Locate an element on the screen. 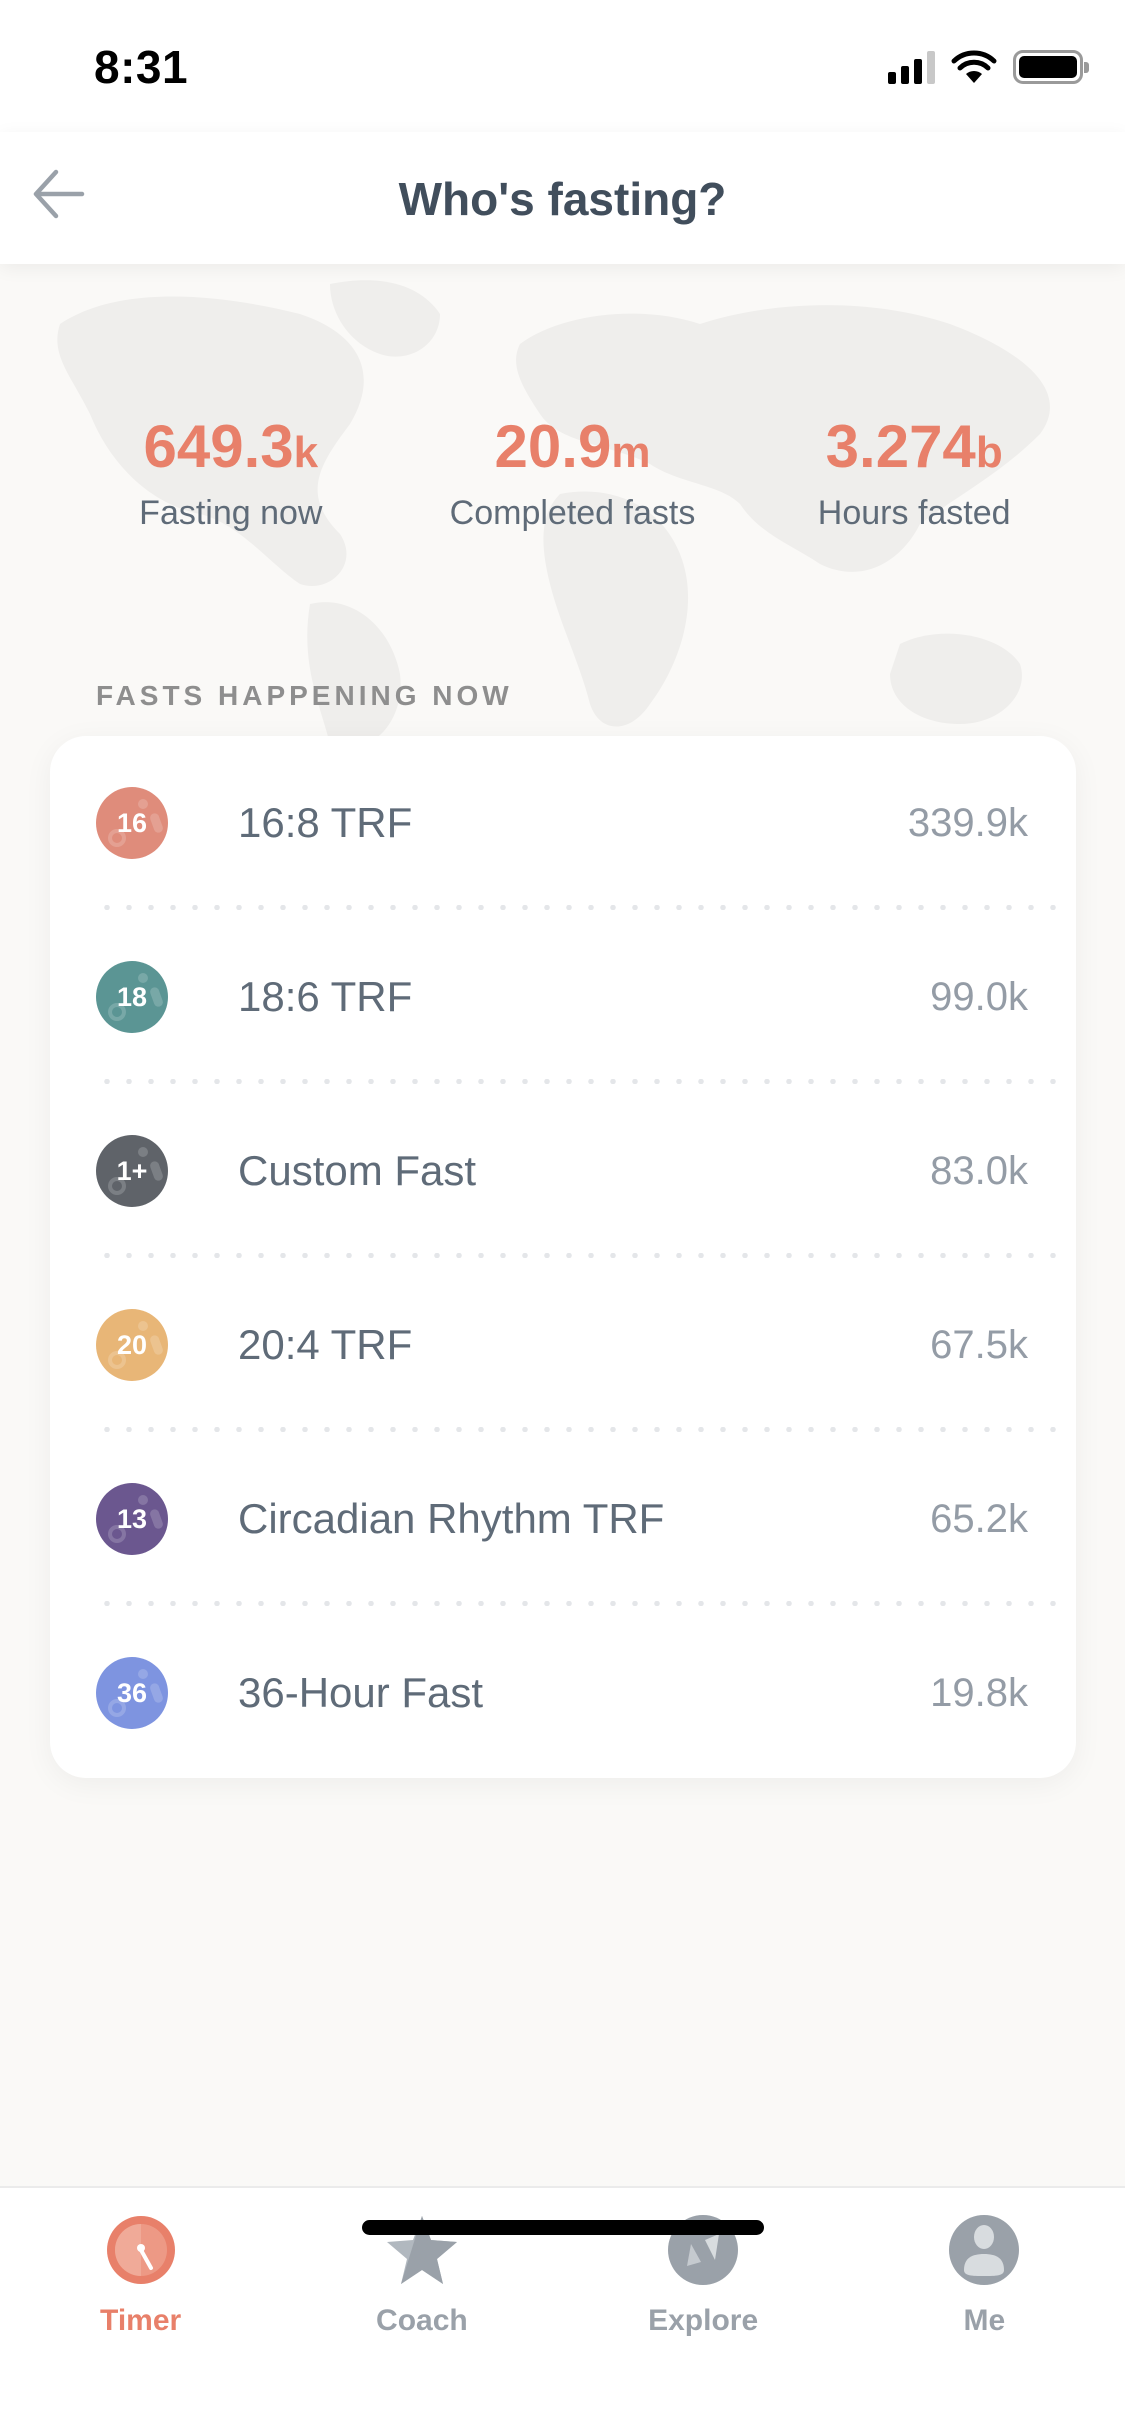  stat-unit: k is located at coordinates (306, 452).